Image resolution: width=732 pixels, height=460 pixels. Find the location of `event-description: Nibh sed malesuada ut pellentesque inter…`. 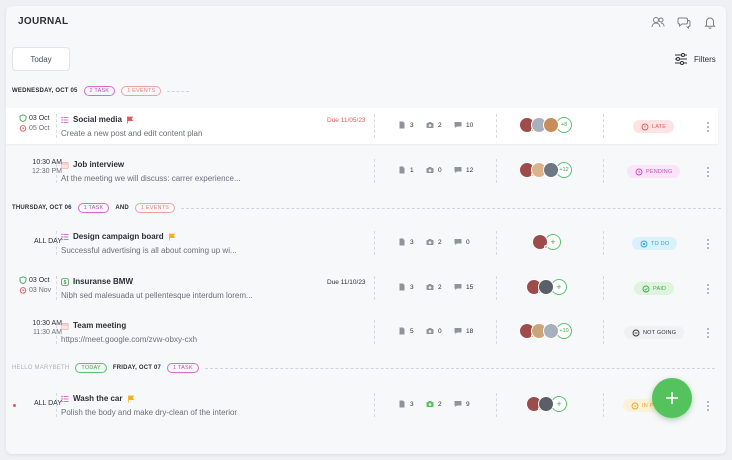

event-description: Nibh sed malesuada ut pellentesque inter… is located at coordinates (157, 295).